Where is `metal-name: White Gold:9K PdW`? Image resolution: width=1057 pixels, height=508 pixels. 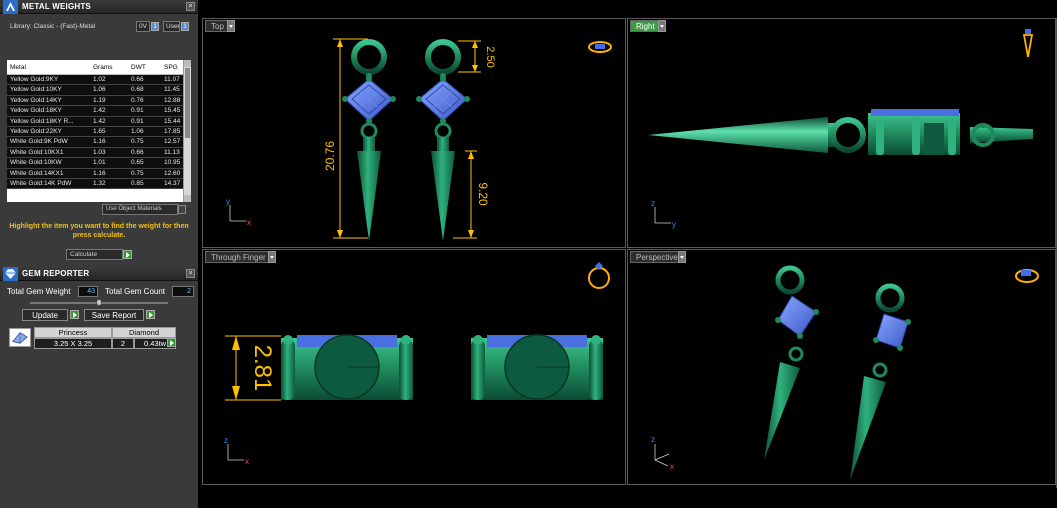
metal-name: White Gold:9K PdW is located at coordinates (39, 142).